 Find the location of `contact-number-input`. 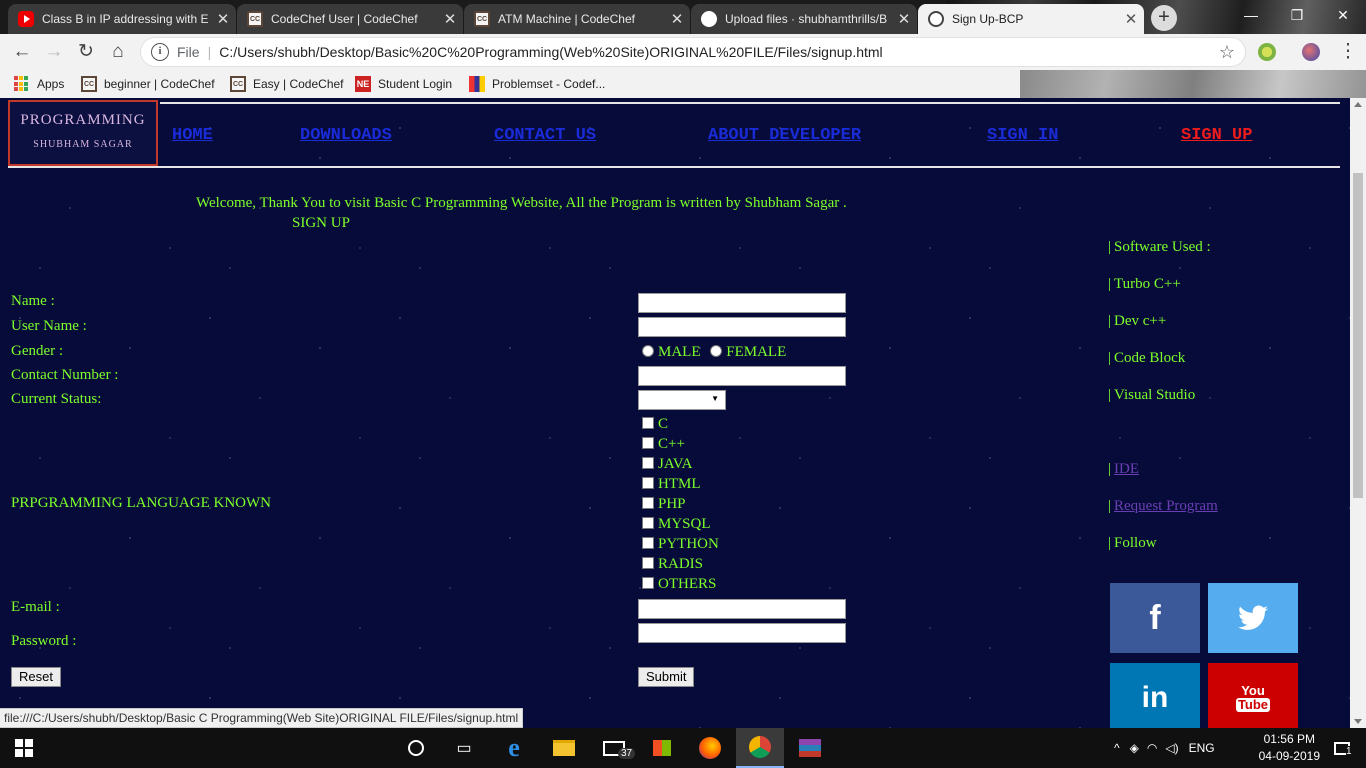

contact-number-input is located at coordinates (742, 376).